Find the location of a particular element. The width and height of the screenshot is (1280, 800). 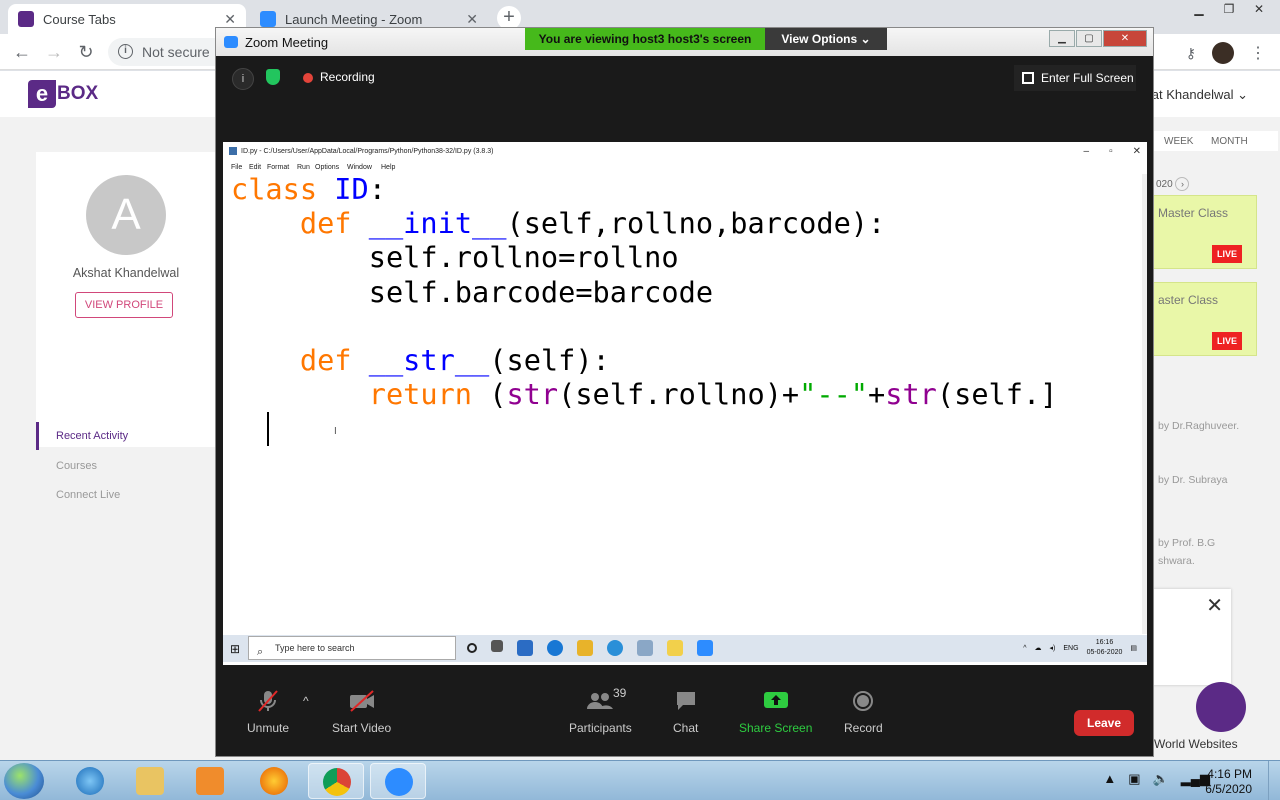

volume-icon: ◂) is located at coordinates (1052, 648).